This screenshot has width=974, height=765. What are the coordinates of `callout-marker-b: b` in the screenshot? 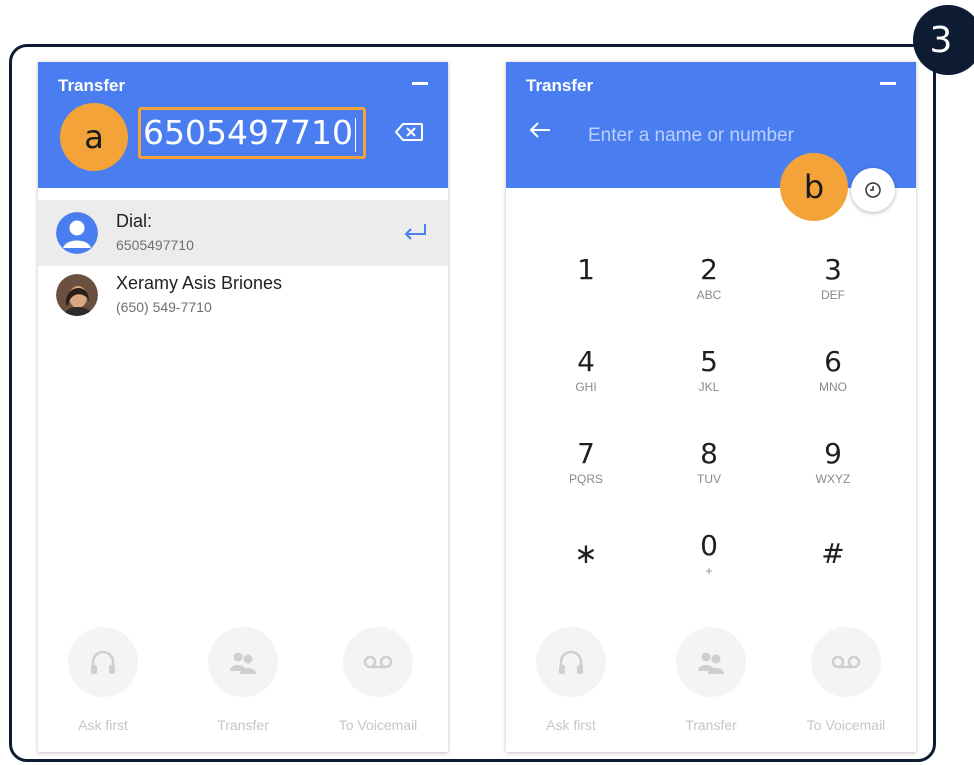 It's located at (814, 187).